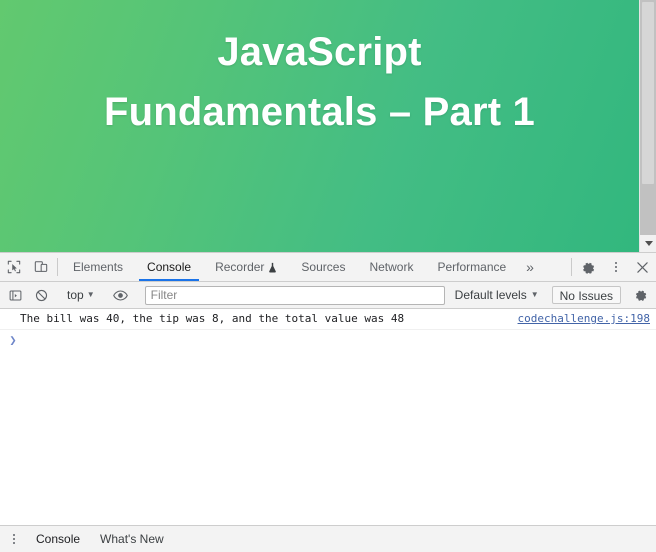  I want to click on tab-network: Network, so click(391, 267).